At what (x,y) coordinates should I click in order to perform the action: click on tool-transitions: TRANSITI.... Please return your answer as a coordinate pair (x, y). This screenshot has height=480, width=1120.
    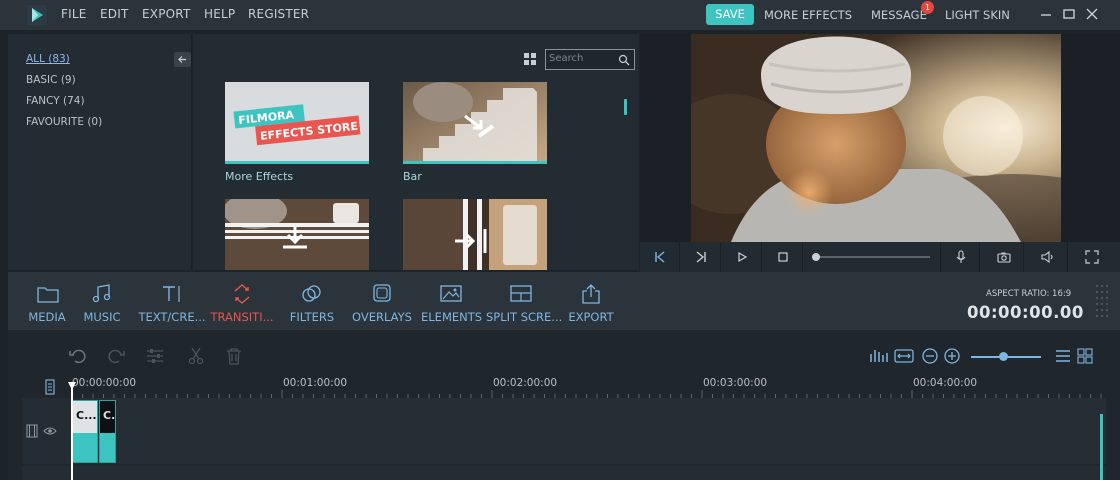
    Looking at the image, I should click on (242, 301).